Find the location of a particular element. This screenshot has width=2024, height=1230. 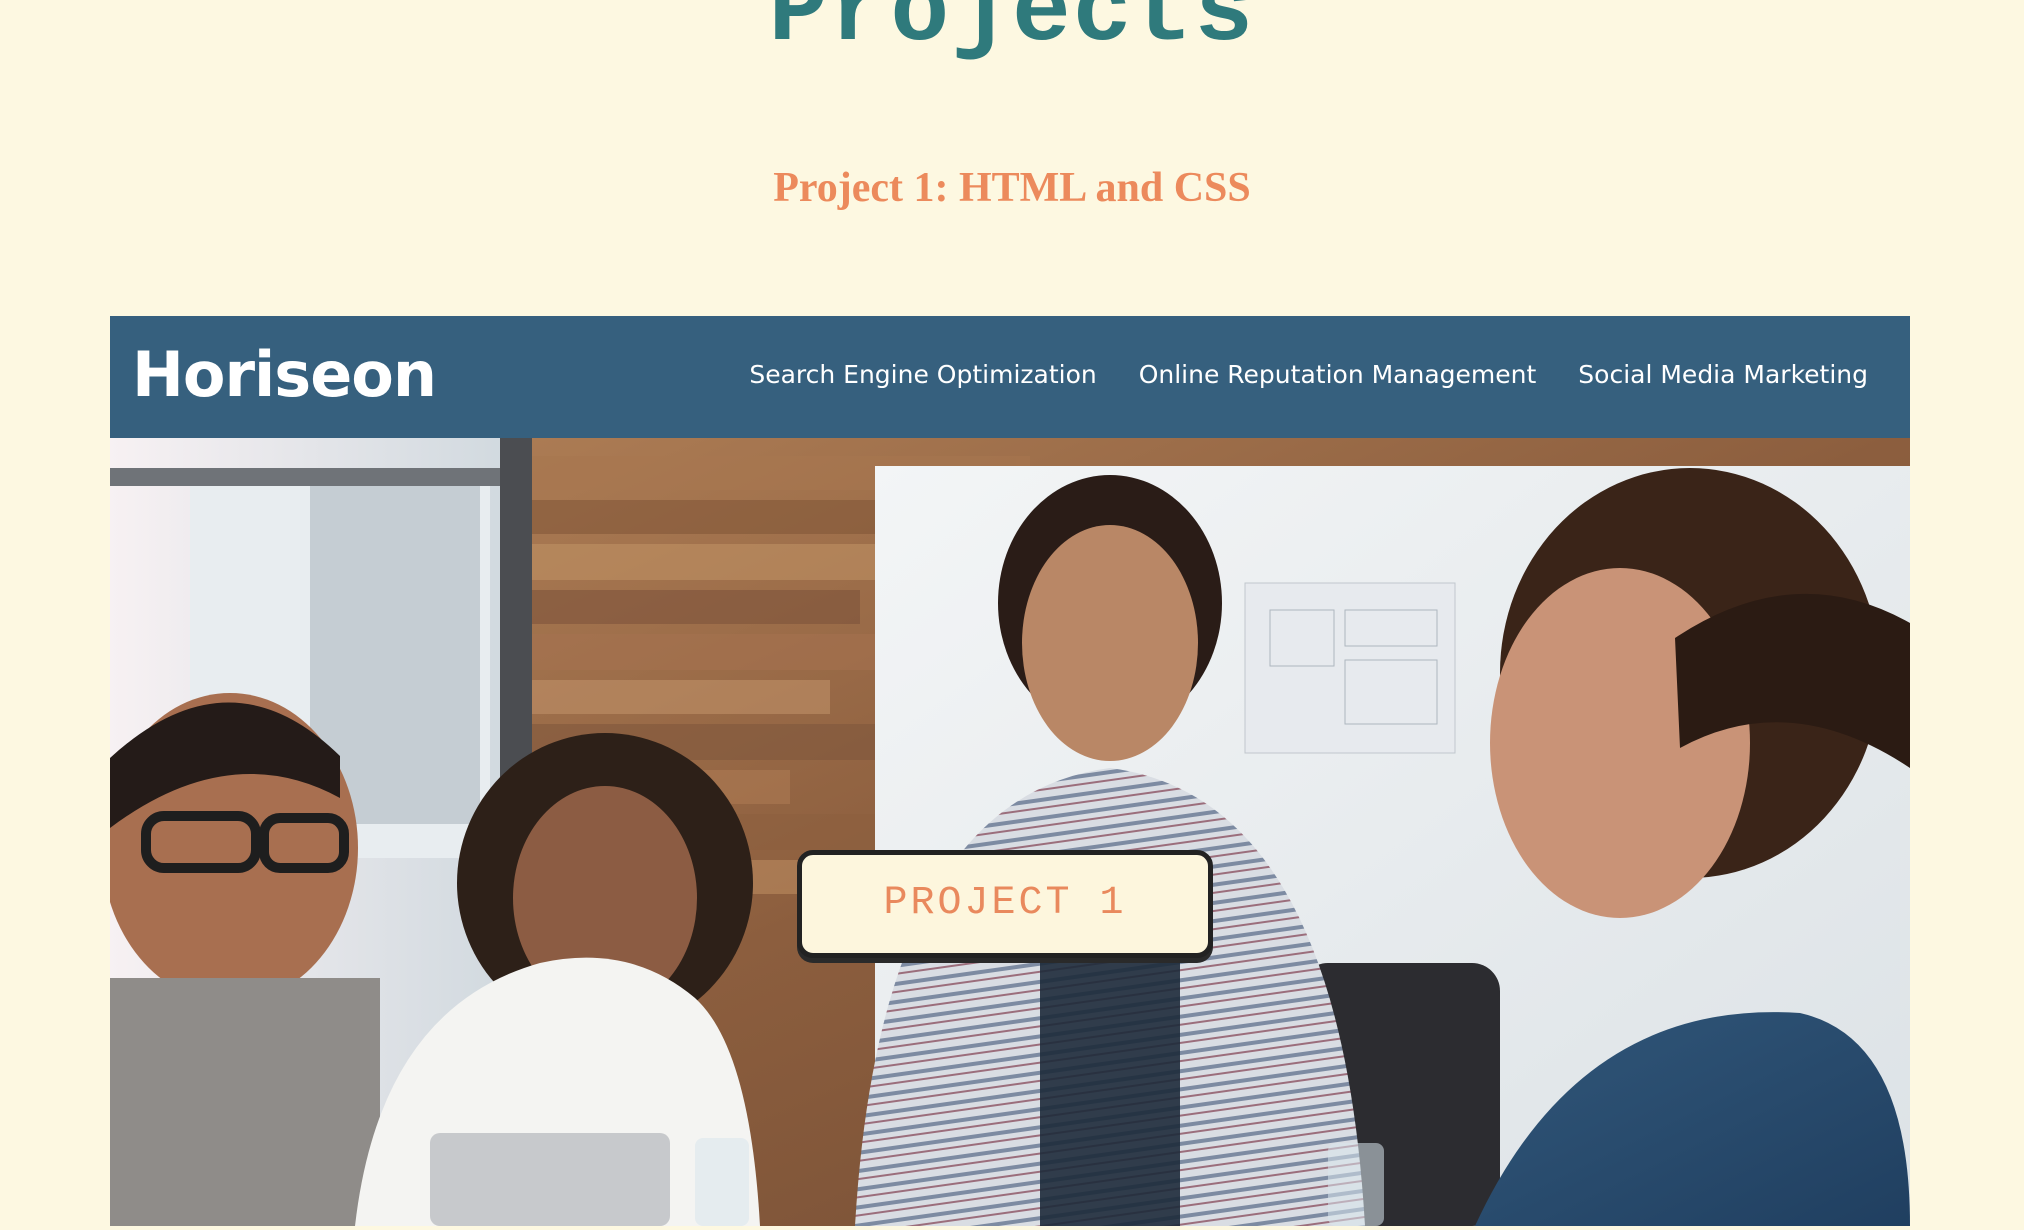

preview-nav-smm: Social Media Marketing is located at coordinates (1723, 374).